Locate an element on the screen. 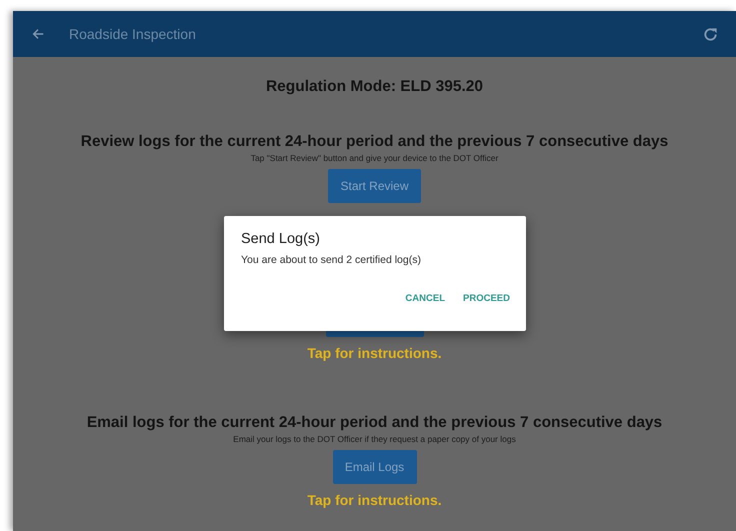  section-heading: Review logs for the current 24-hour period and the previous 7 consecutive days is located at coordinates (374, 142).